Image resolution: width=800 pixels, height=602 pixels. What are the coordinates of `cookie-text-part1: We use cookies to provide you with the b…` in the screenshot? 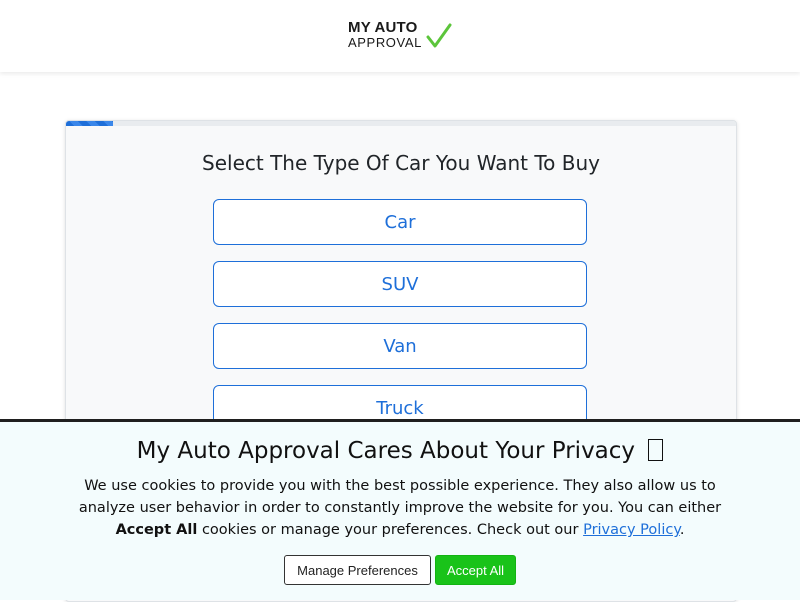 It's located at (400, 497).